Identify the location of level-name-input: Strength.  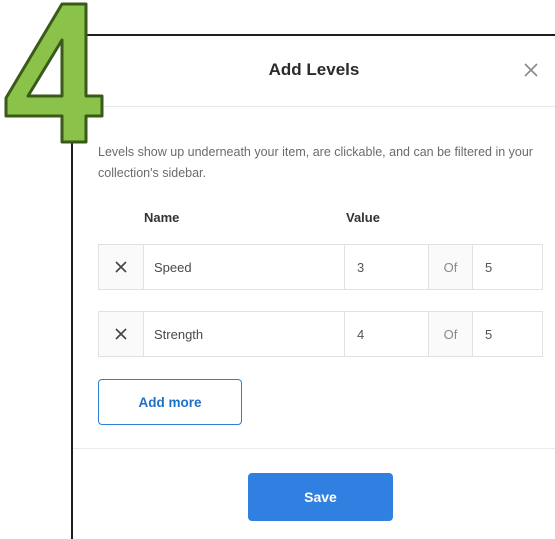
(243, 334).